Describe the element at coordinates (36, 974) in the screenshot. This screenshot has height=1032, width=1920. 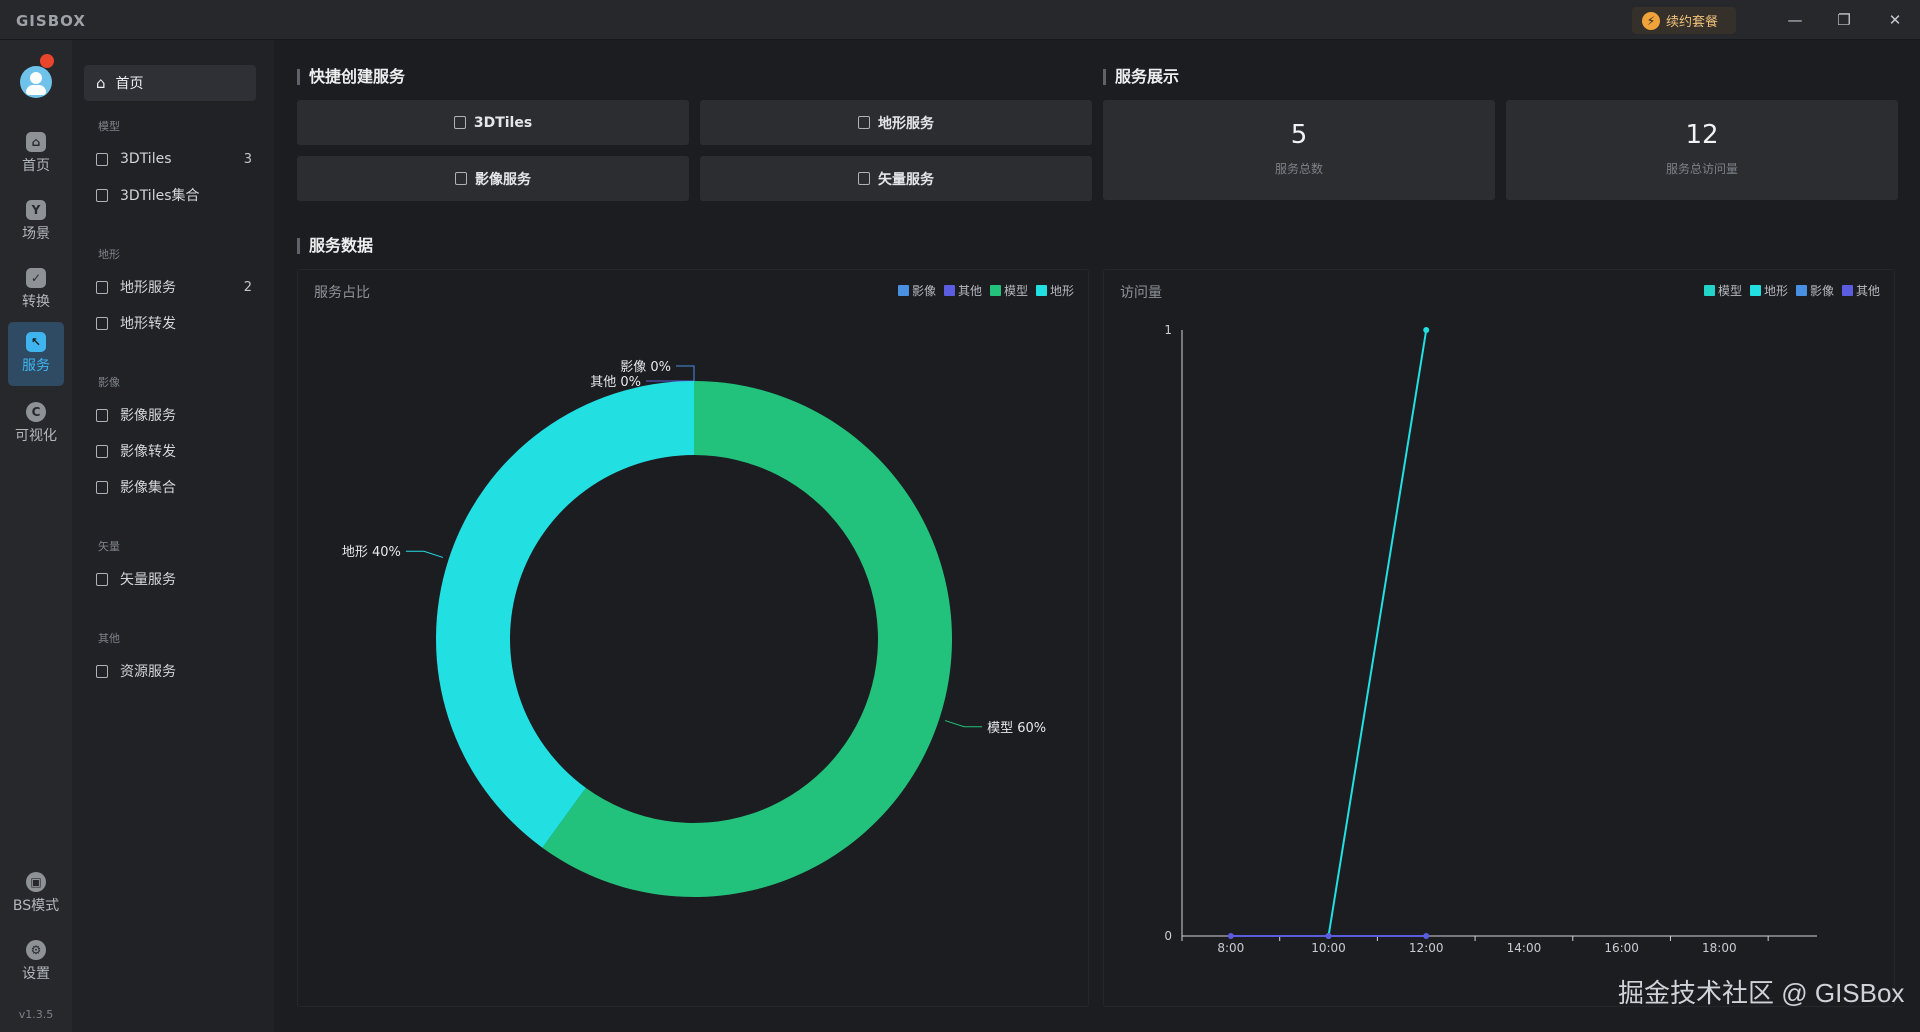
I see `nav-settings-label: 设置` at that location.